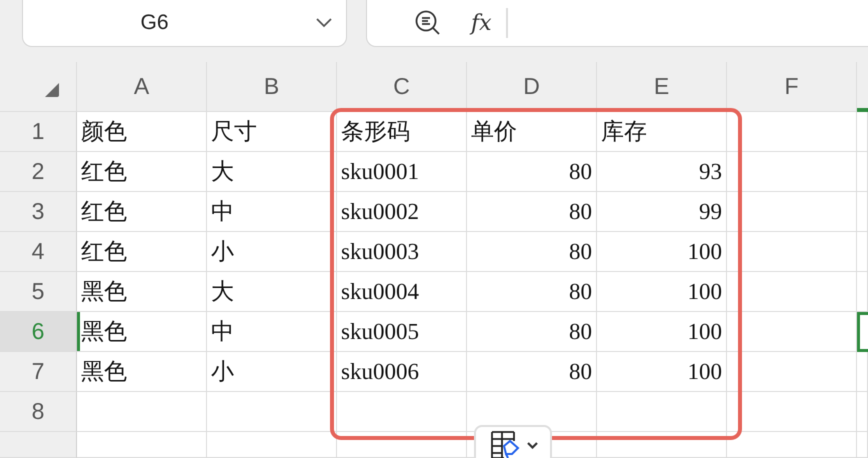 The image size is (868, 458). Describe the element at coordinates (402, 172) in the screenshot. I see `table-cell: sku0001` at that location.